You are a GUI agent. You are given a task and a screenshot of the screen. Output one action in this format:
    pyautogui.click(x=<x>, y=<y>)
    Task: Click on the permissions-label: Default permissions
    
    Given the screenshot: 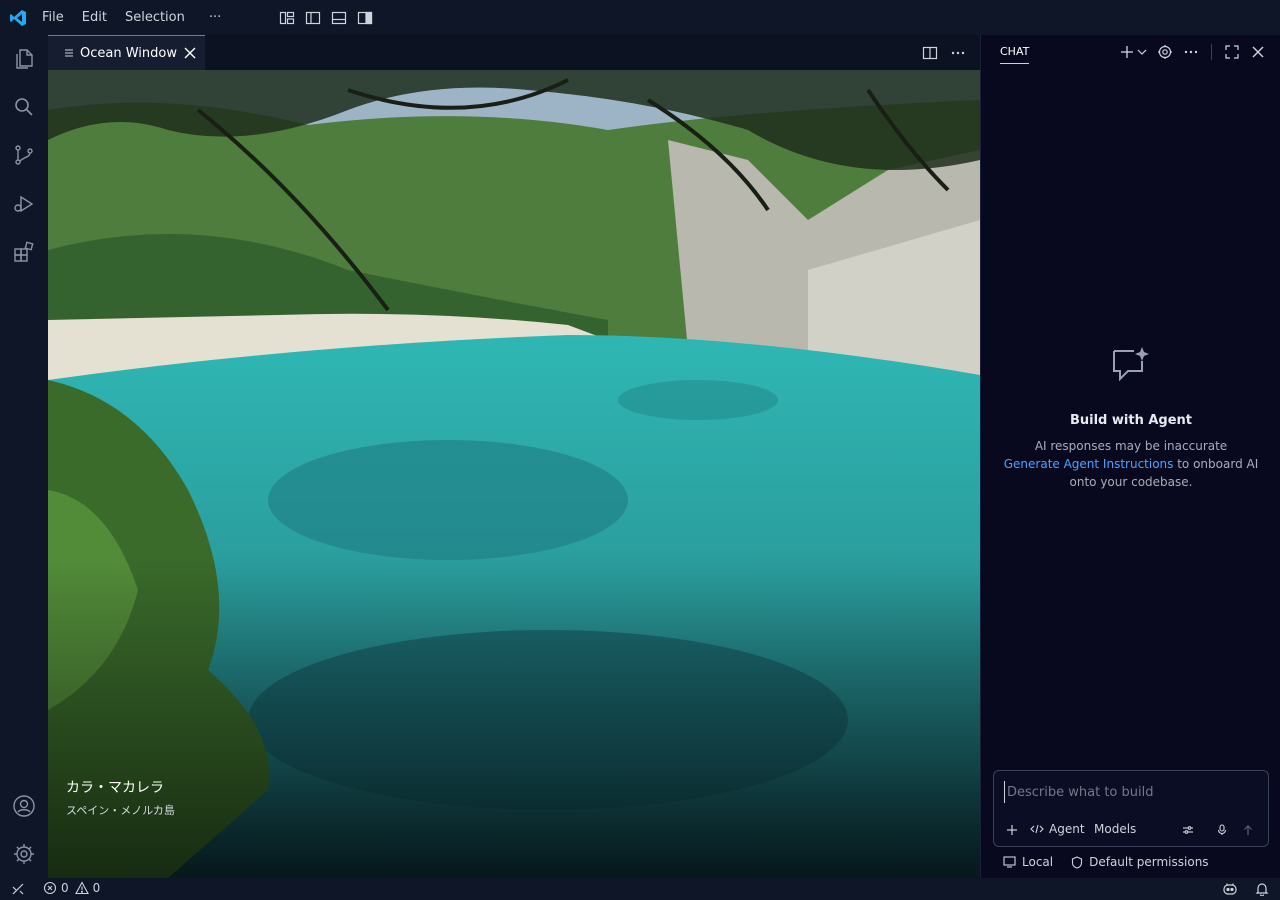 What is the action you would take?
    pyautogui.click(x=1148, y=862)
    